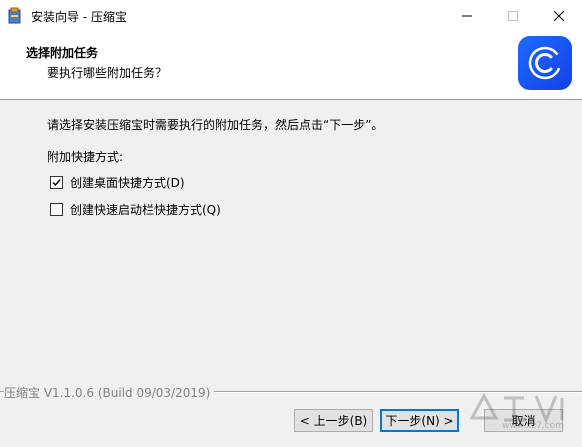  What do you see at coordinates (521, 417) in the screenshot?
I see `site-watermark: www.xz7.com` at bounding box center [521, 417].